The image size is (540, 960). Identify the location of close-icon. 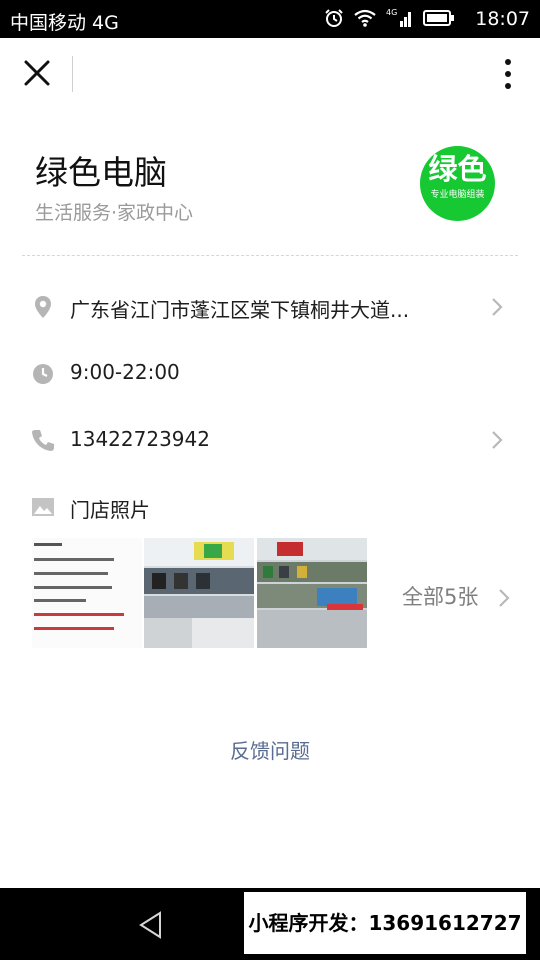
(37, 73).